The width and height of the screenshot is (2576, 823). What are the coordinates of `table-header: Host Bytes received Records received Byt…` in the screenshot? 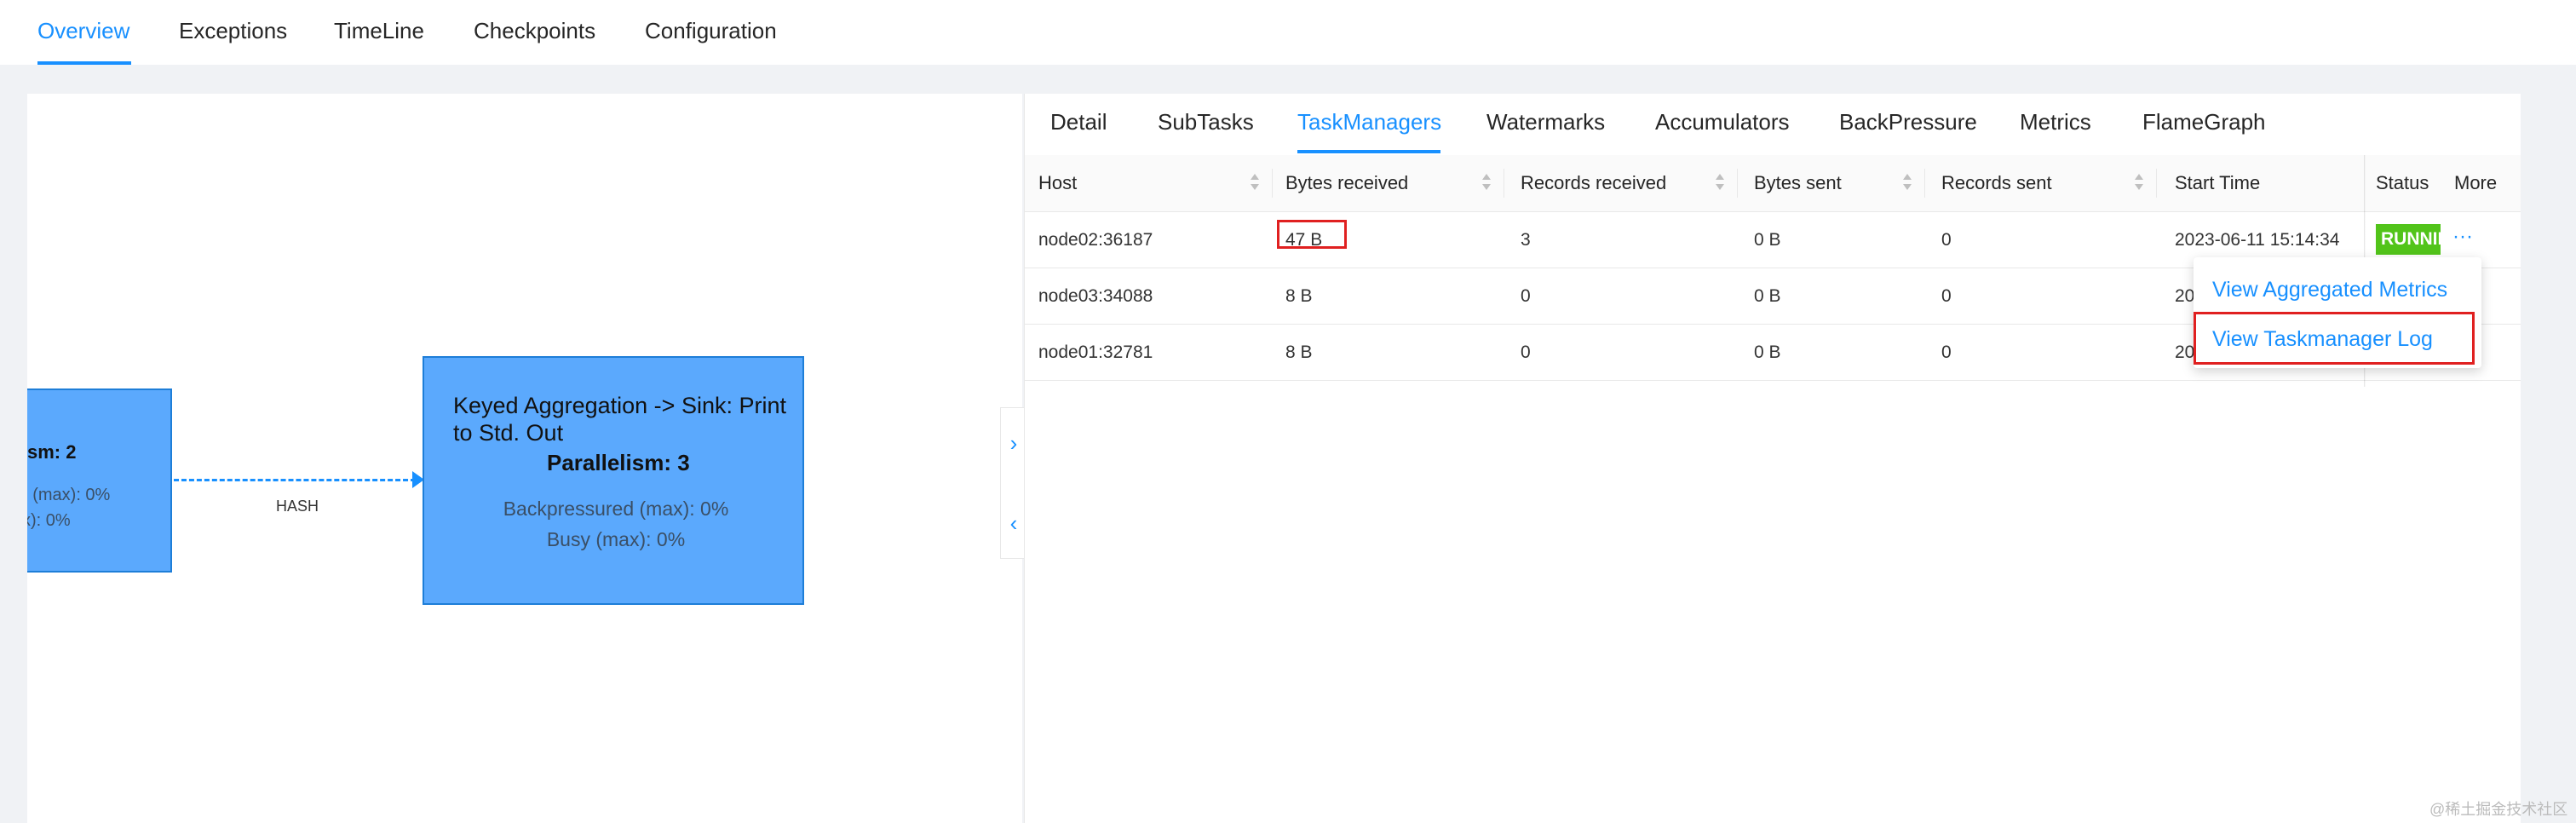 It's located at (1773, 183).